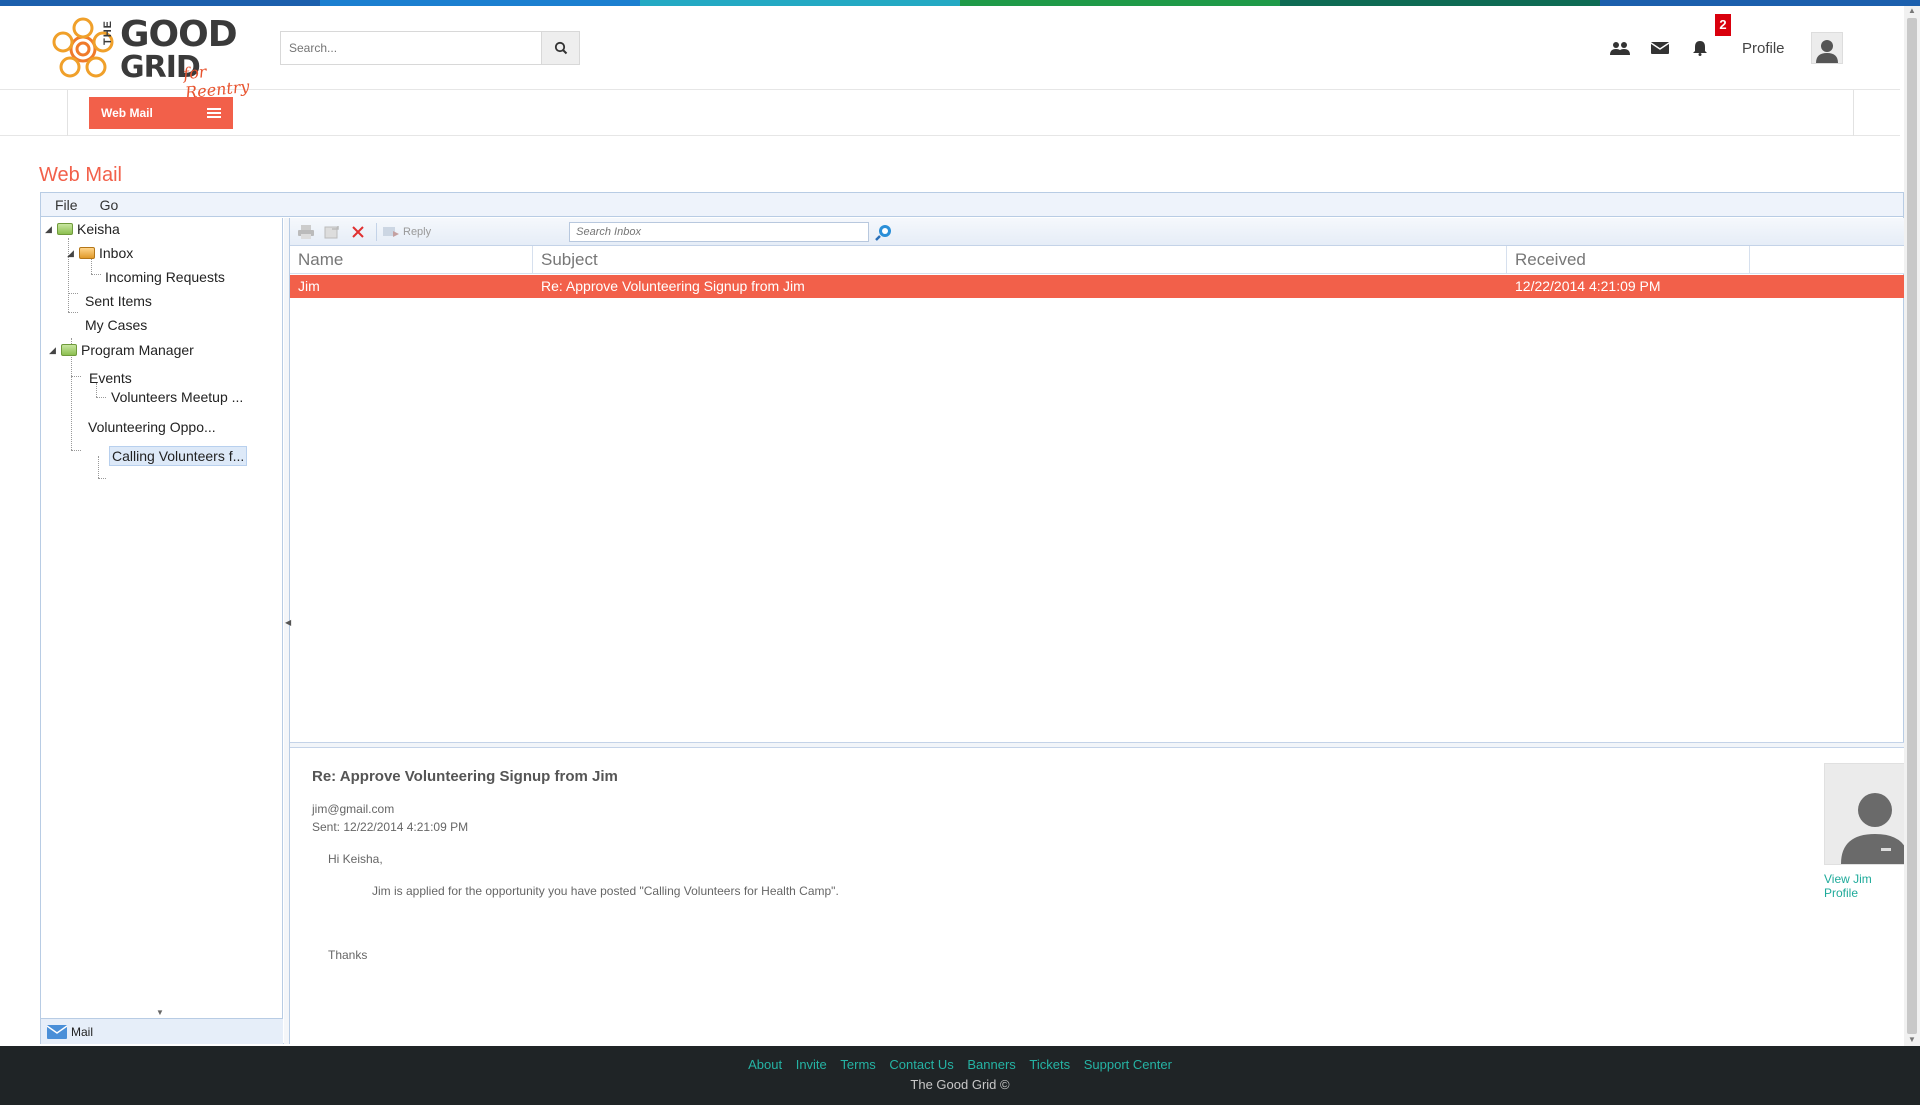 The image size is (1920, 1105). I want to click on menu-icon, so click(214, 113).